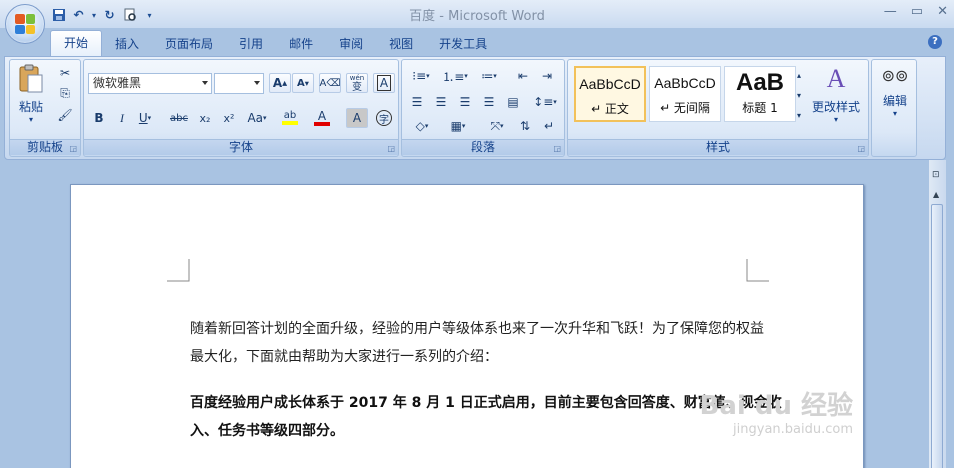  I want to click on customize-qat-icon: ▾, so click(149, 15).